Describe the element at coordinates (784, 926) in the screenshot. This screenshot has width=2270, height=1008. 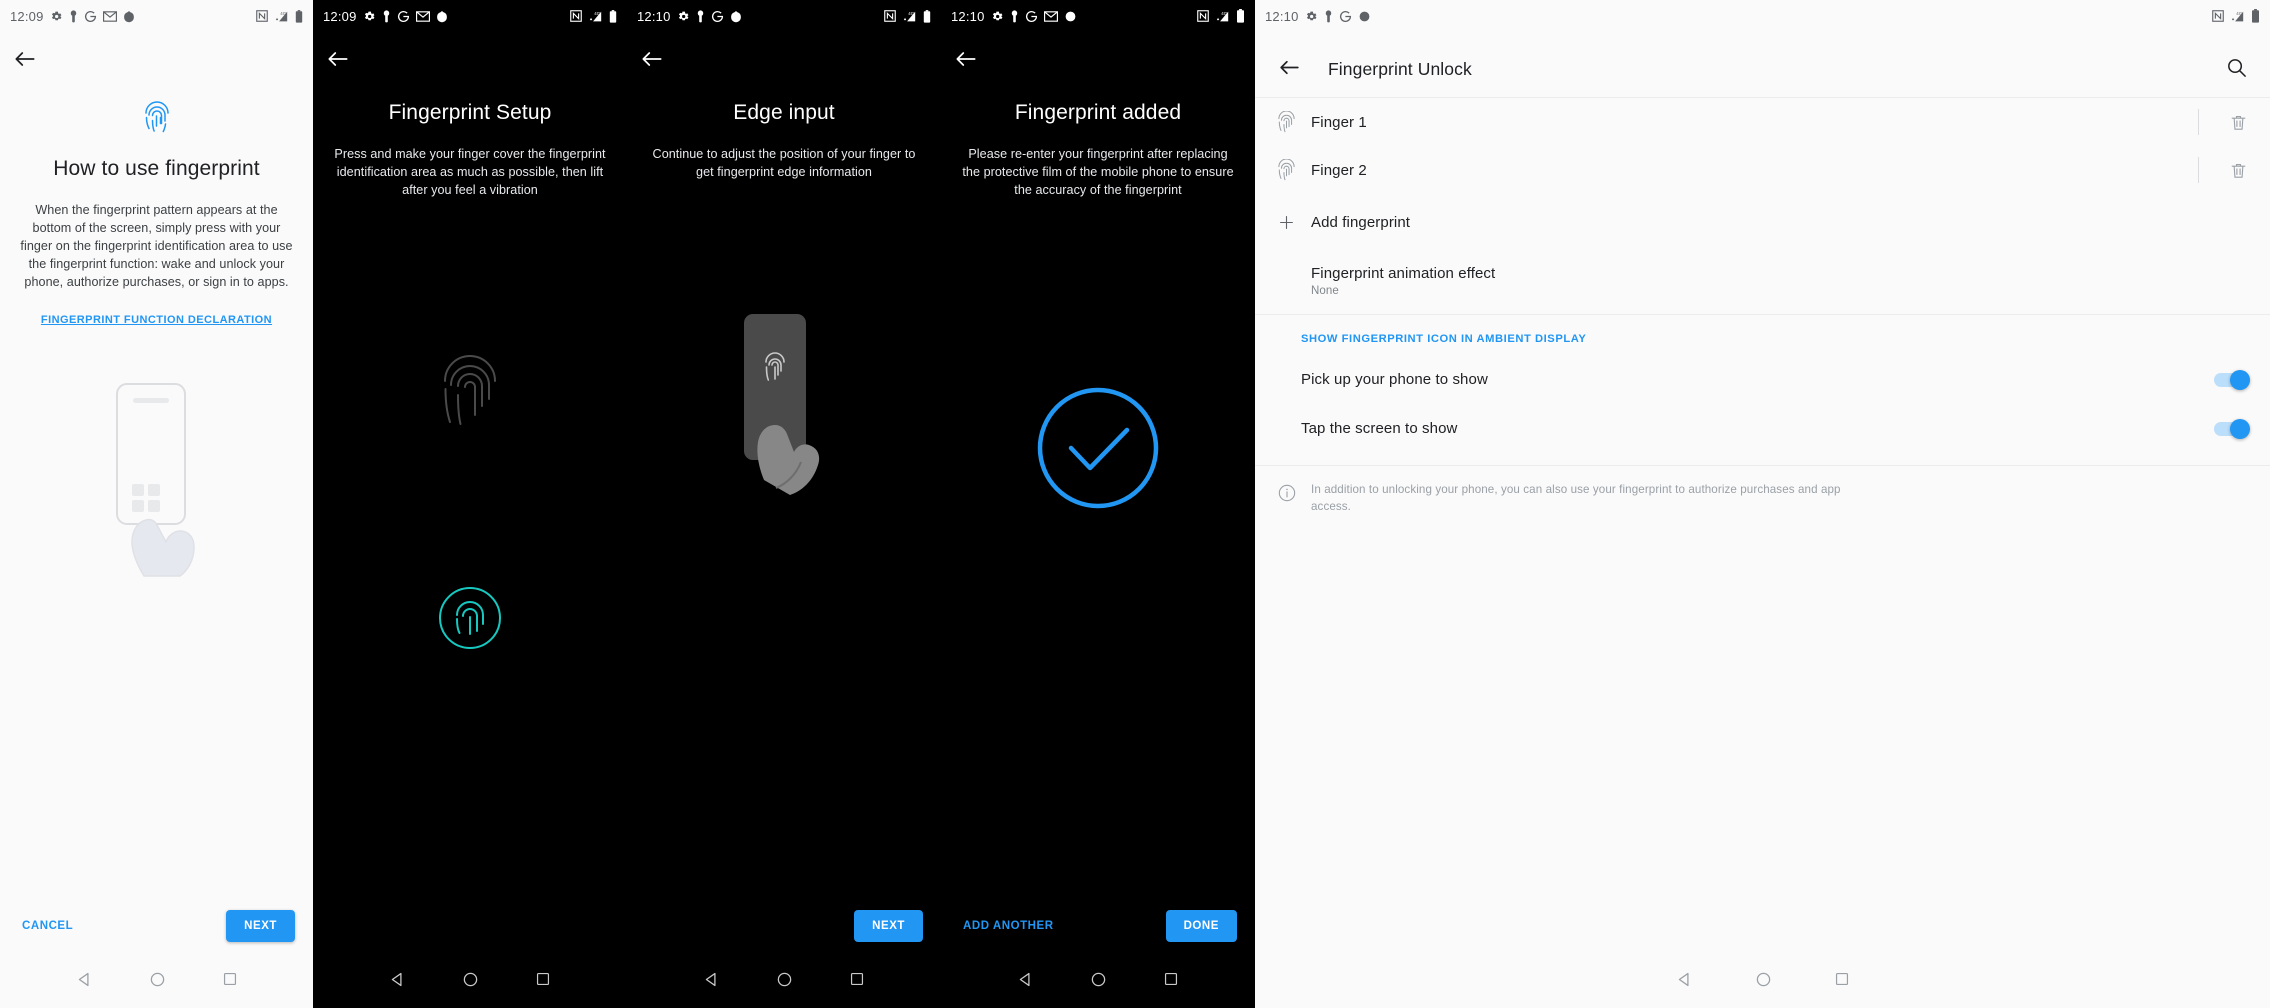
I see `action-bar: NEXT` at that location.